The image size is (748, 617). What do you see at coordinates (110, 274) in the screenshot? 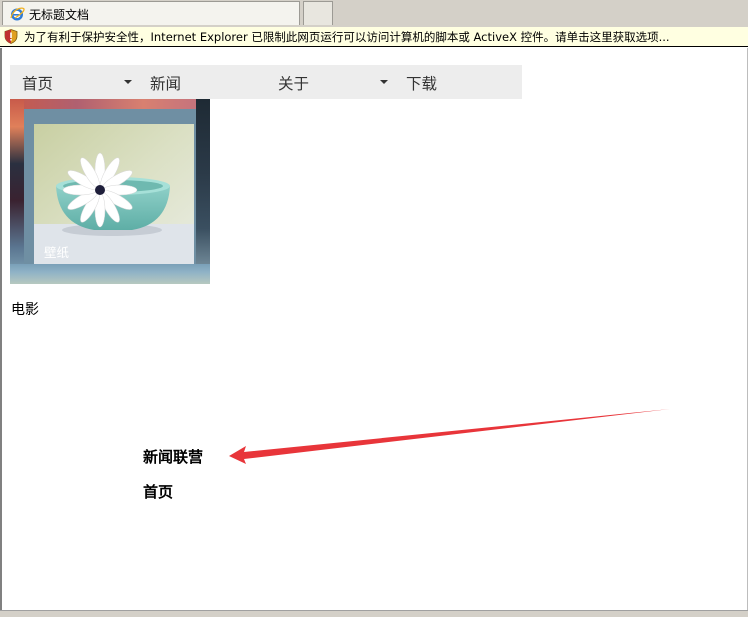
I see `slide-frame-bottom` at bounding box center [110, 274].